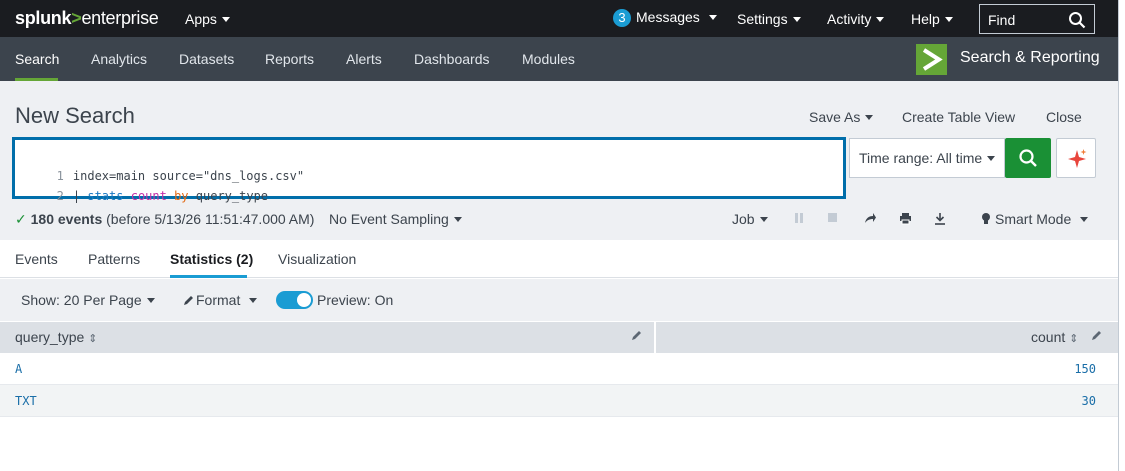 This screenshot has width=1125, height=471. Describe the element at coordinates (389, 219) in the screenshot. I see `event-sampling-label: No Event Sampling` at that location.